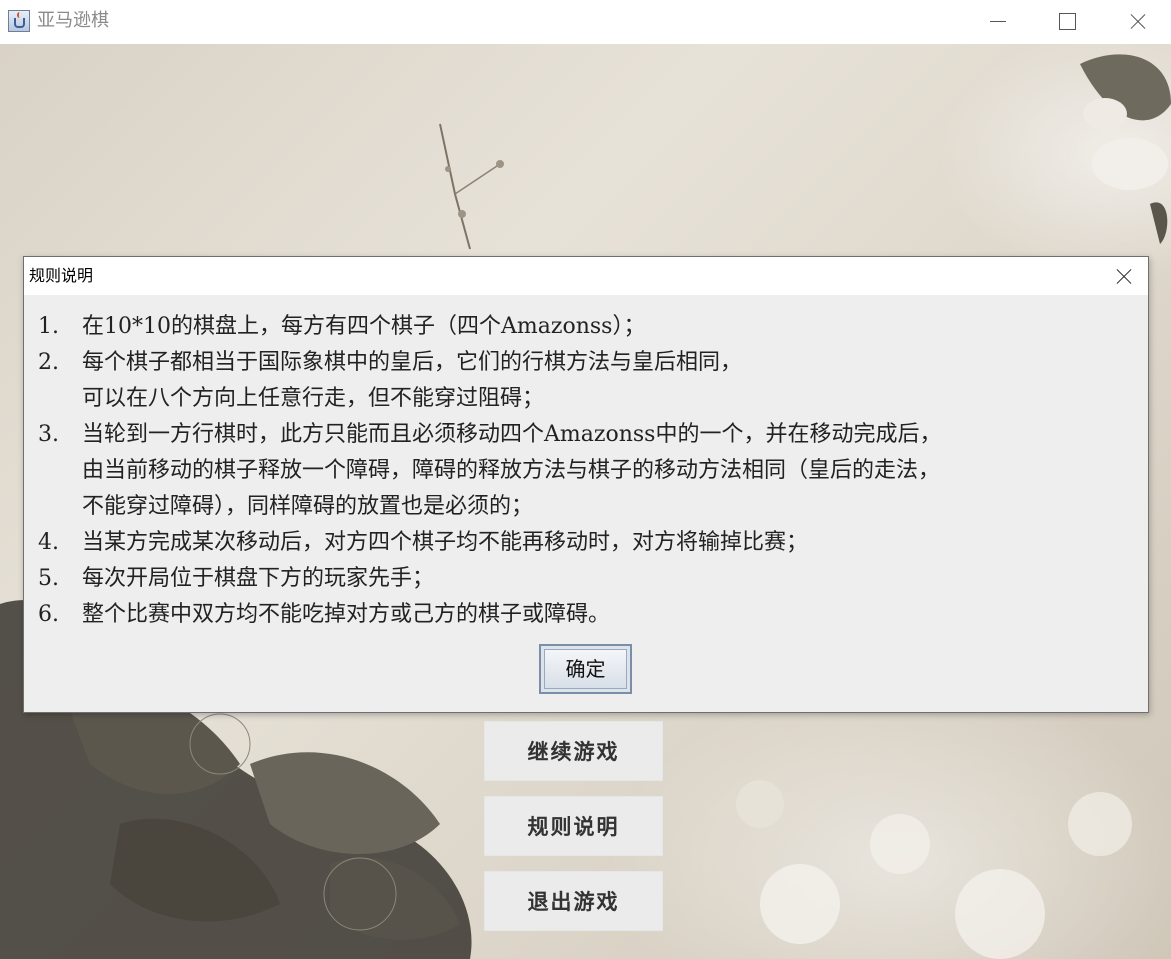  What do you see at coordinates (1066, 22) in the screenshot?
I see `maximize-button` at bounding box center [1066, 22].